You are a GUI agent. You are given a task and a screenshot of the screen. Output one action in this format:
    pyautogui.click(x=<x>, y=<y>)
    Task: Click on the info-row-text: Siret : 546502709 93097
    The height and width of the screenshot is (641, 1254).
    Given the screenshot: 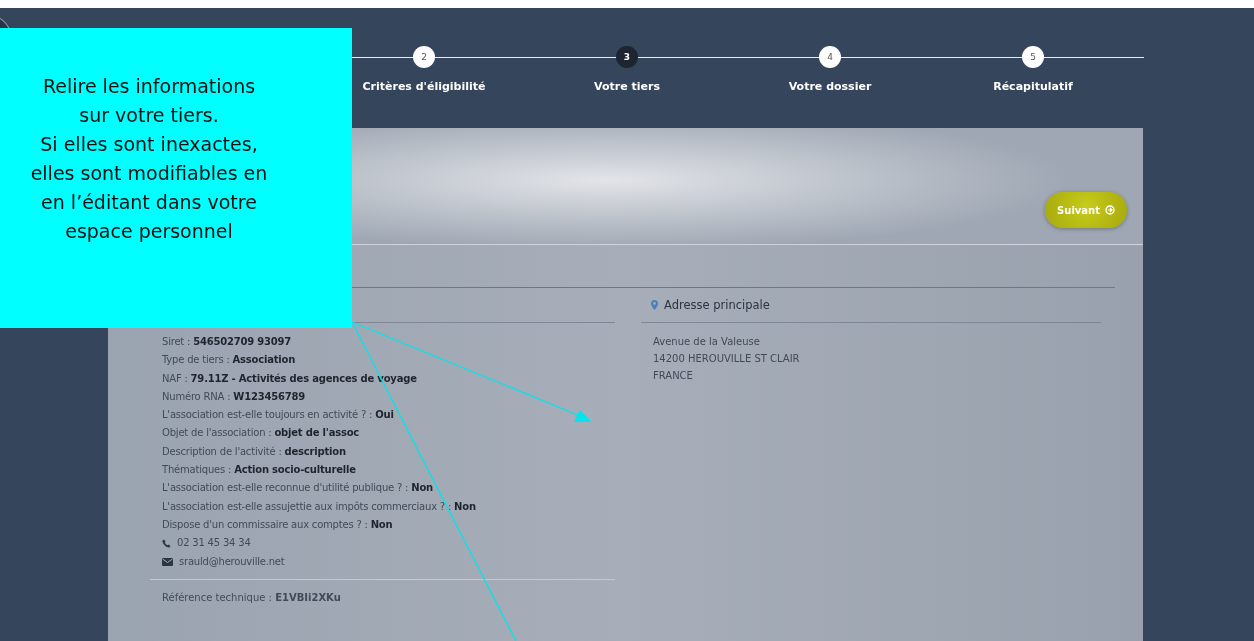 What is the action you would take?
    pyautogui.click(x=227, y=342)
    